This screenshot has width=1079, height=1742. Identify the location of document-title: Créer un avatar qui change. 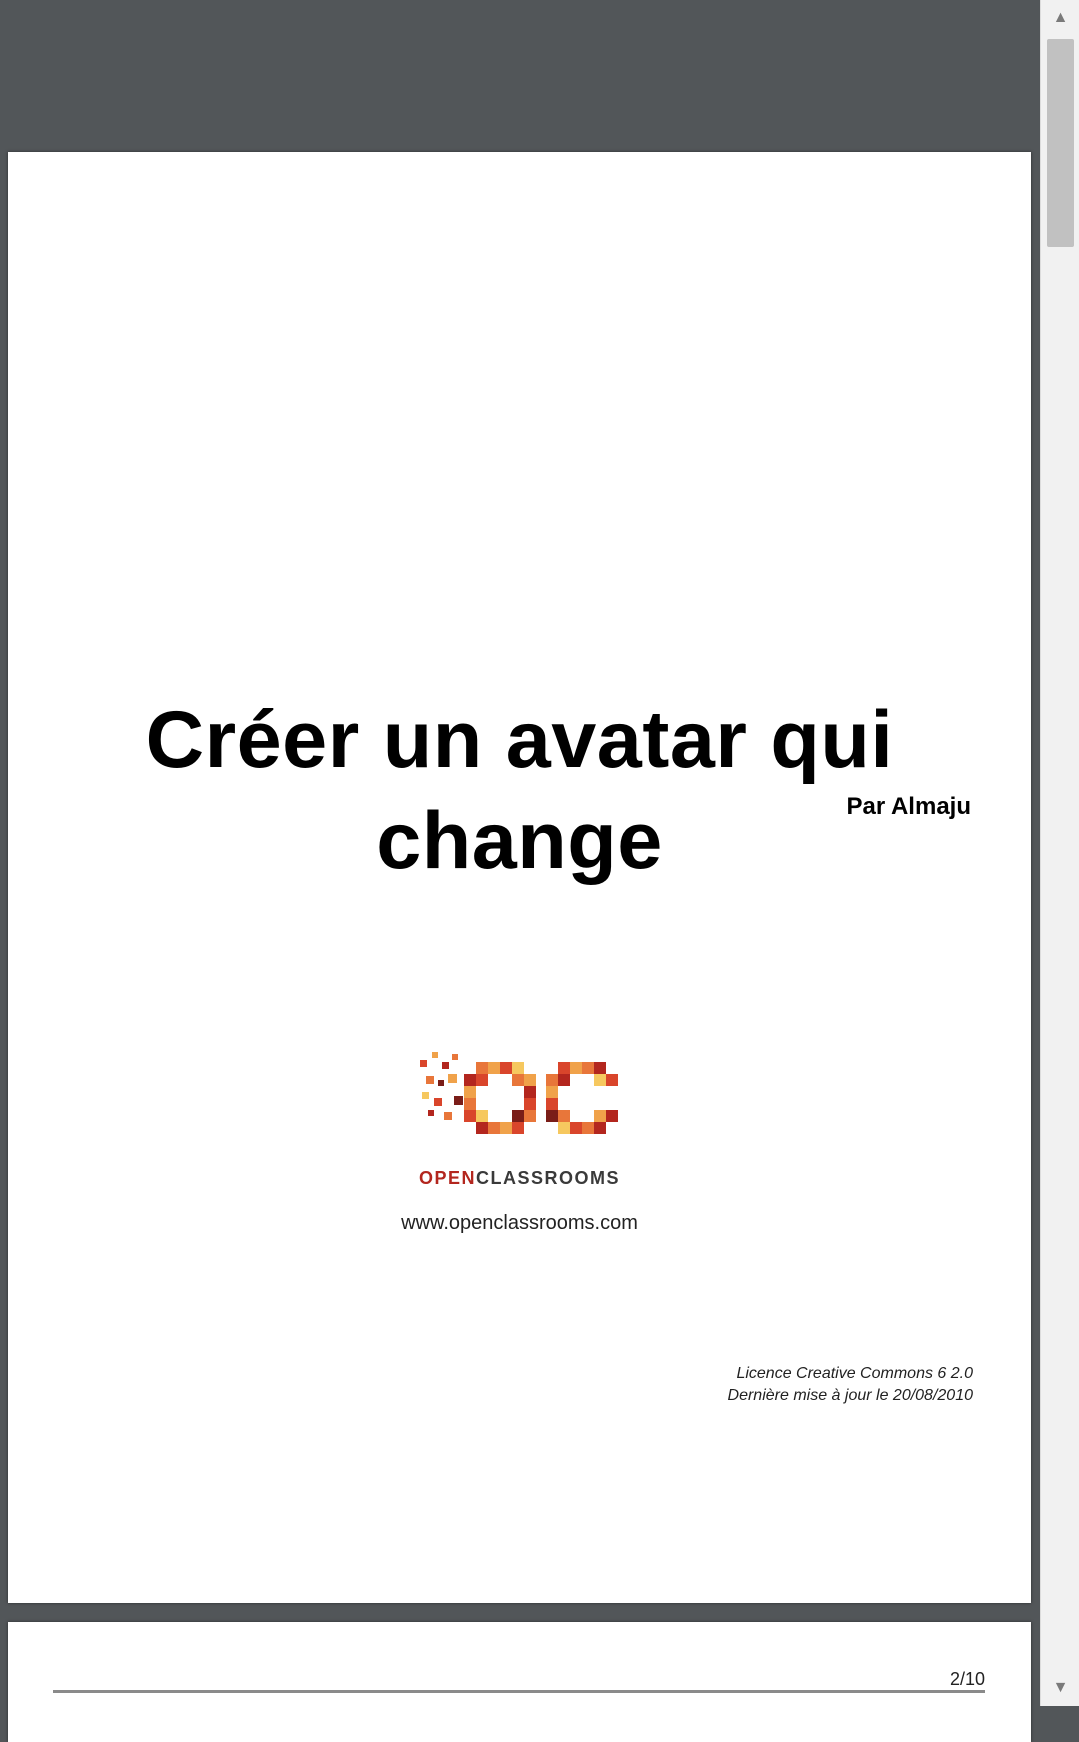
(519, 790).